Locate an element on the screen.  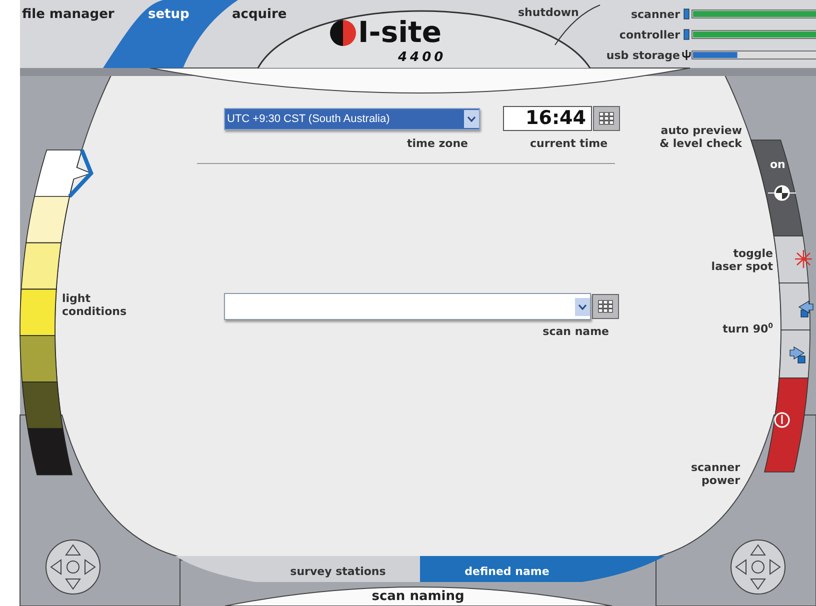
turn-right-button is located at coordinates (794, 354).